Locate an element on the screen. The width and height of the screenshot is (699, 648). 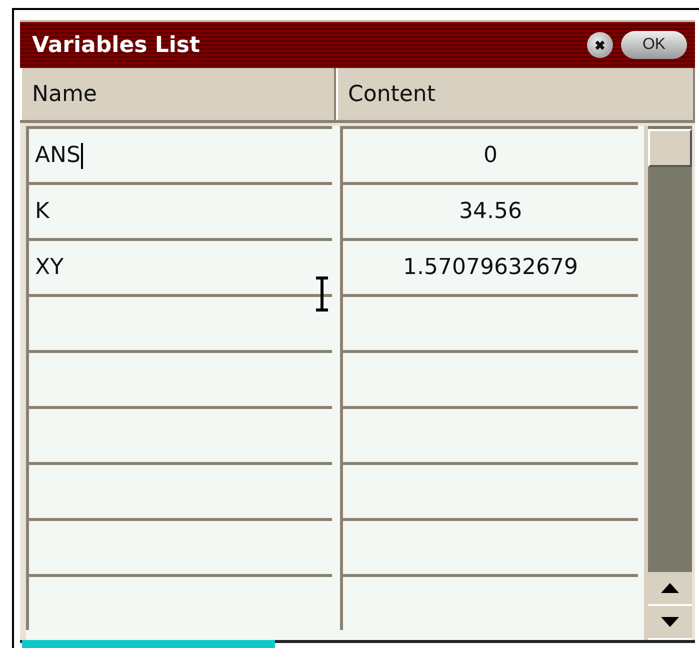
down-arrow-icon is located at coordinates (670, 622).